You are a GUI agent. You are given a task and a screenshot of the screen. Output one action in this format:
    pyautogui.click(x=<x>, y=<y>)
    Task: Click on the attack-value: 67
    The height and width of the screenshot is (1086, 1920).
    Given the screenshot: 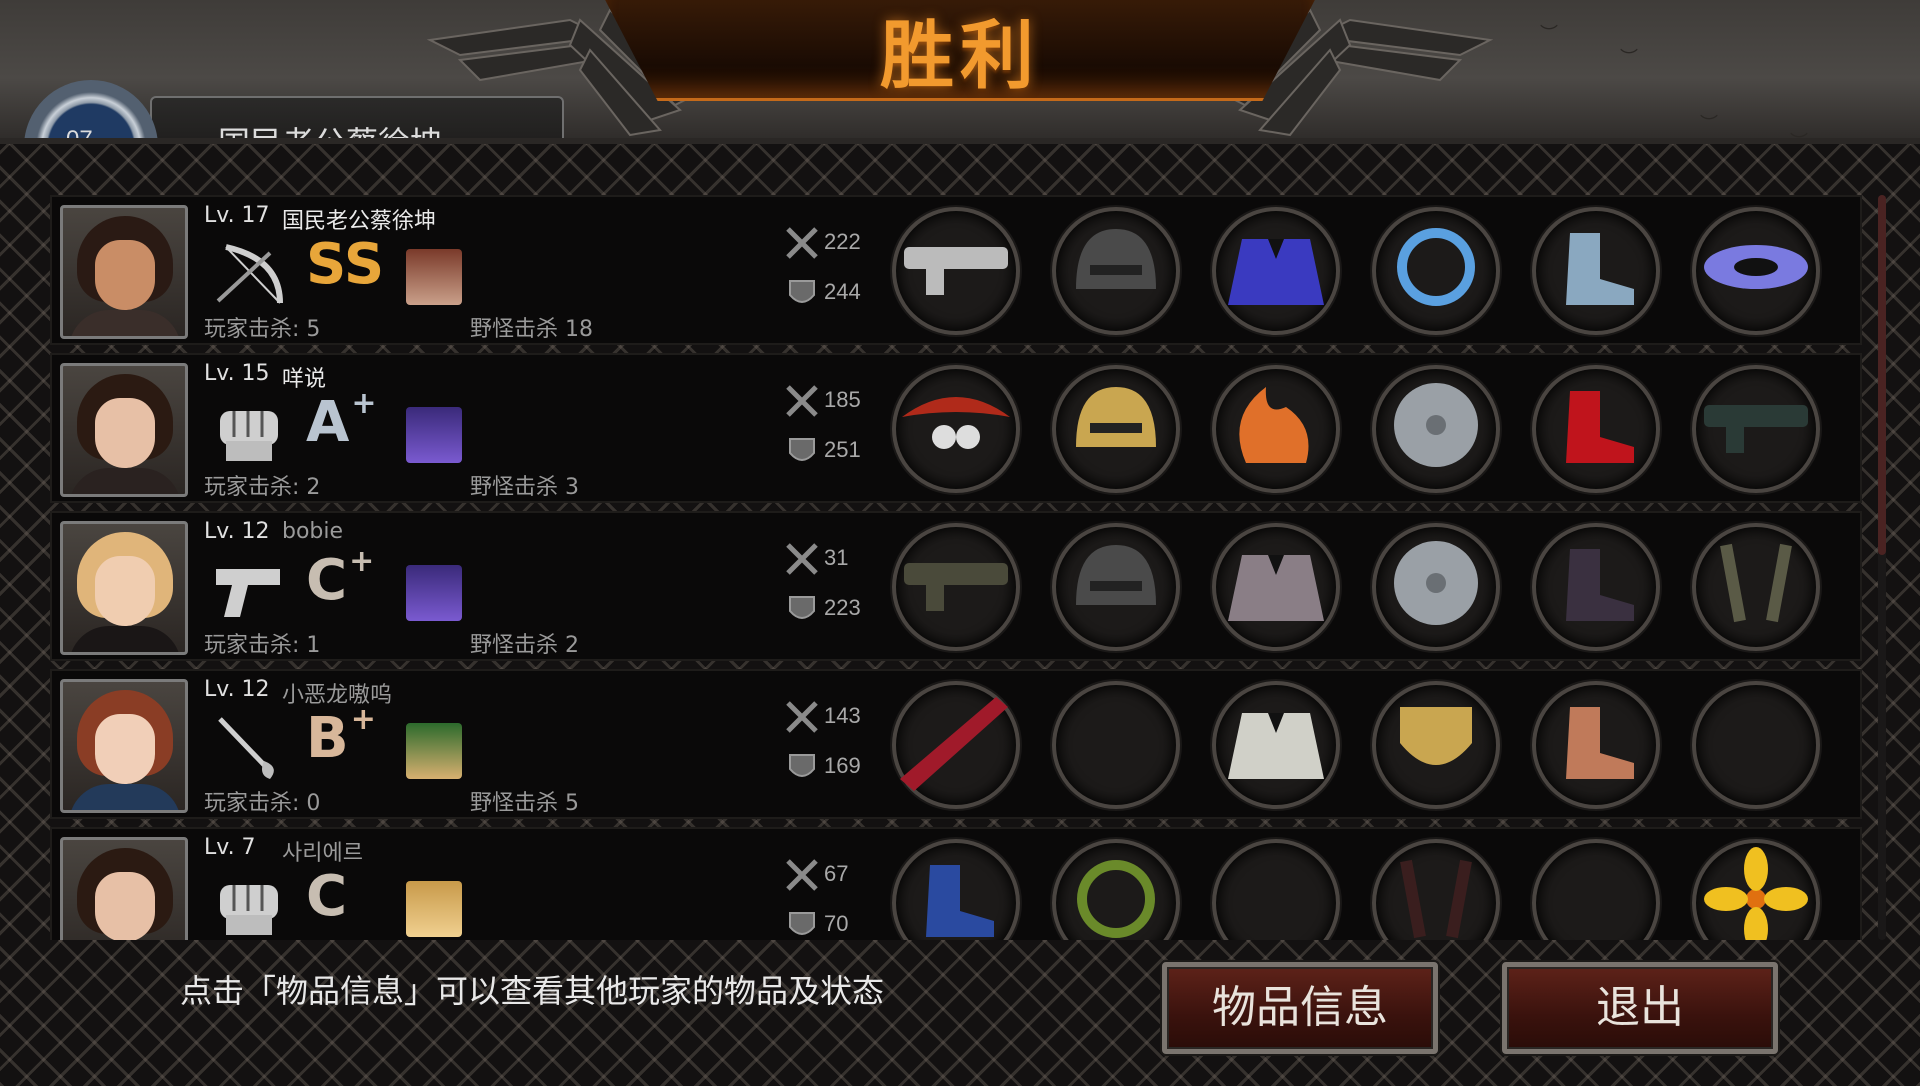 What is the action you would take?
    pyautogui.click(x=836, y=873)
    